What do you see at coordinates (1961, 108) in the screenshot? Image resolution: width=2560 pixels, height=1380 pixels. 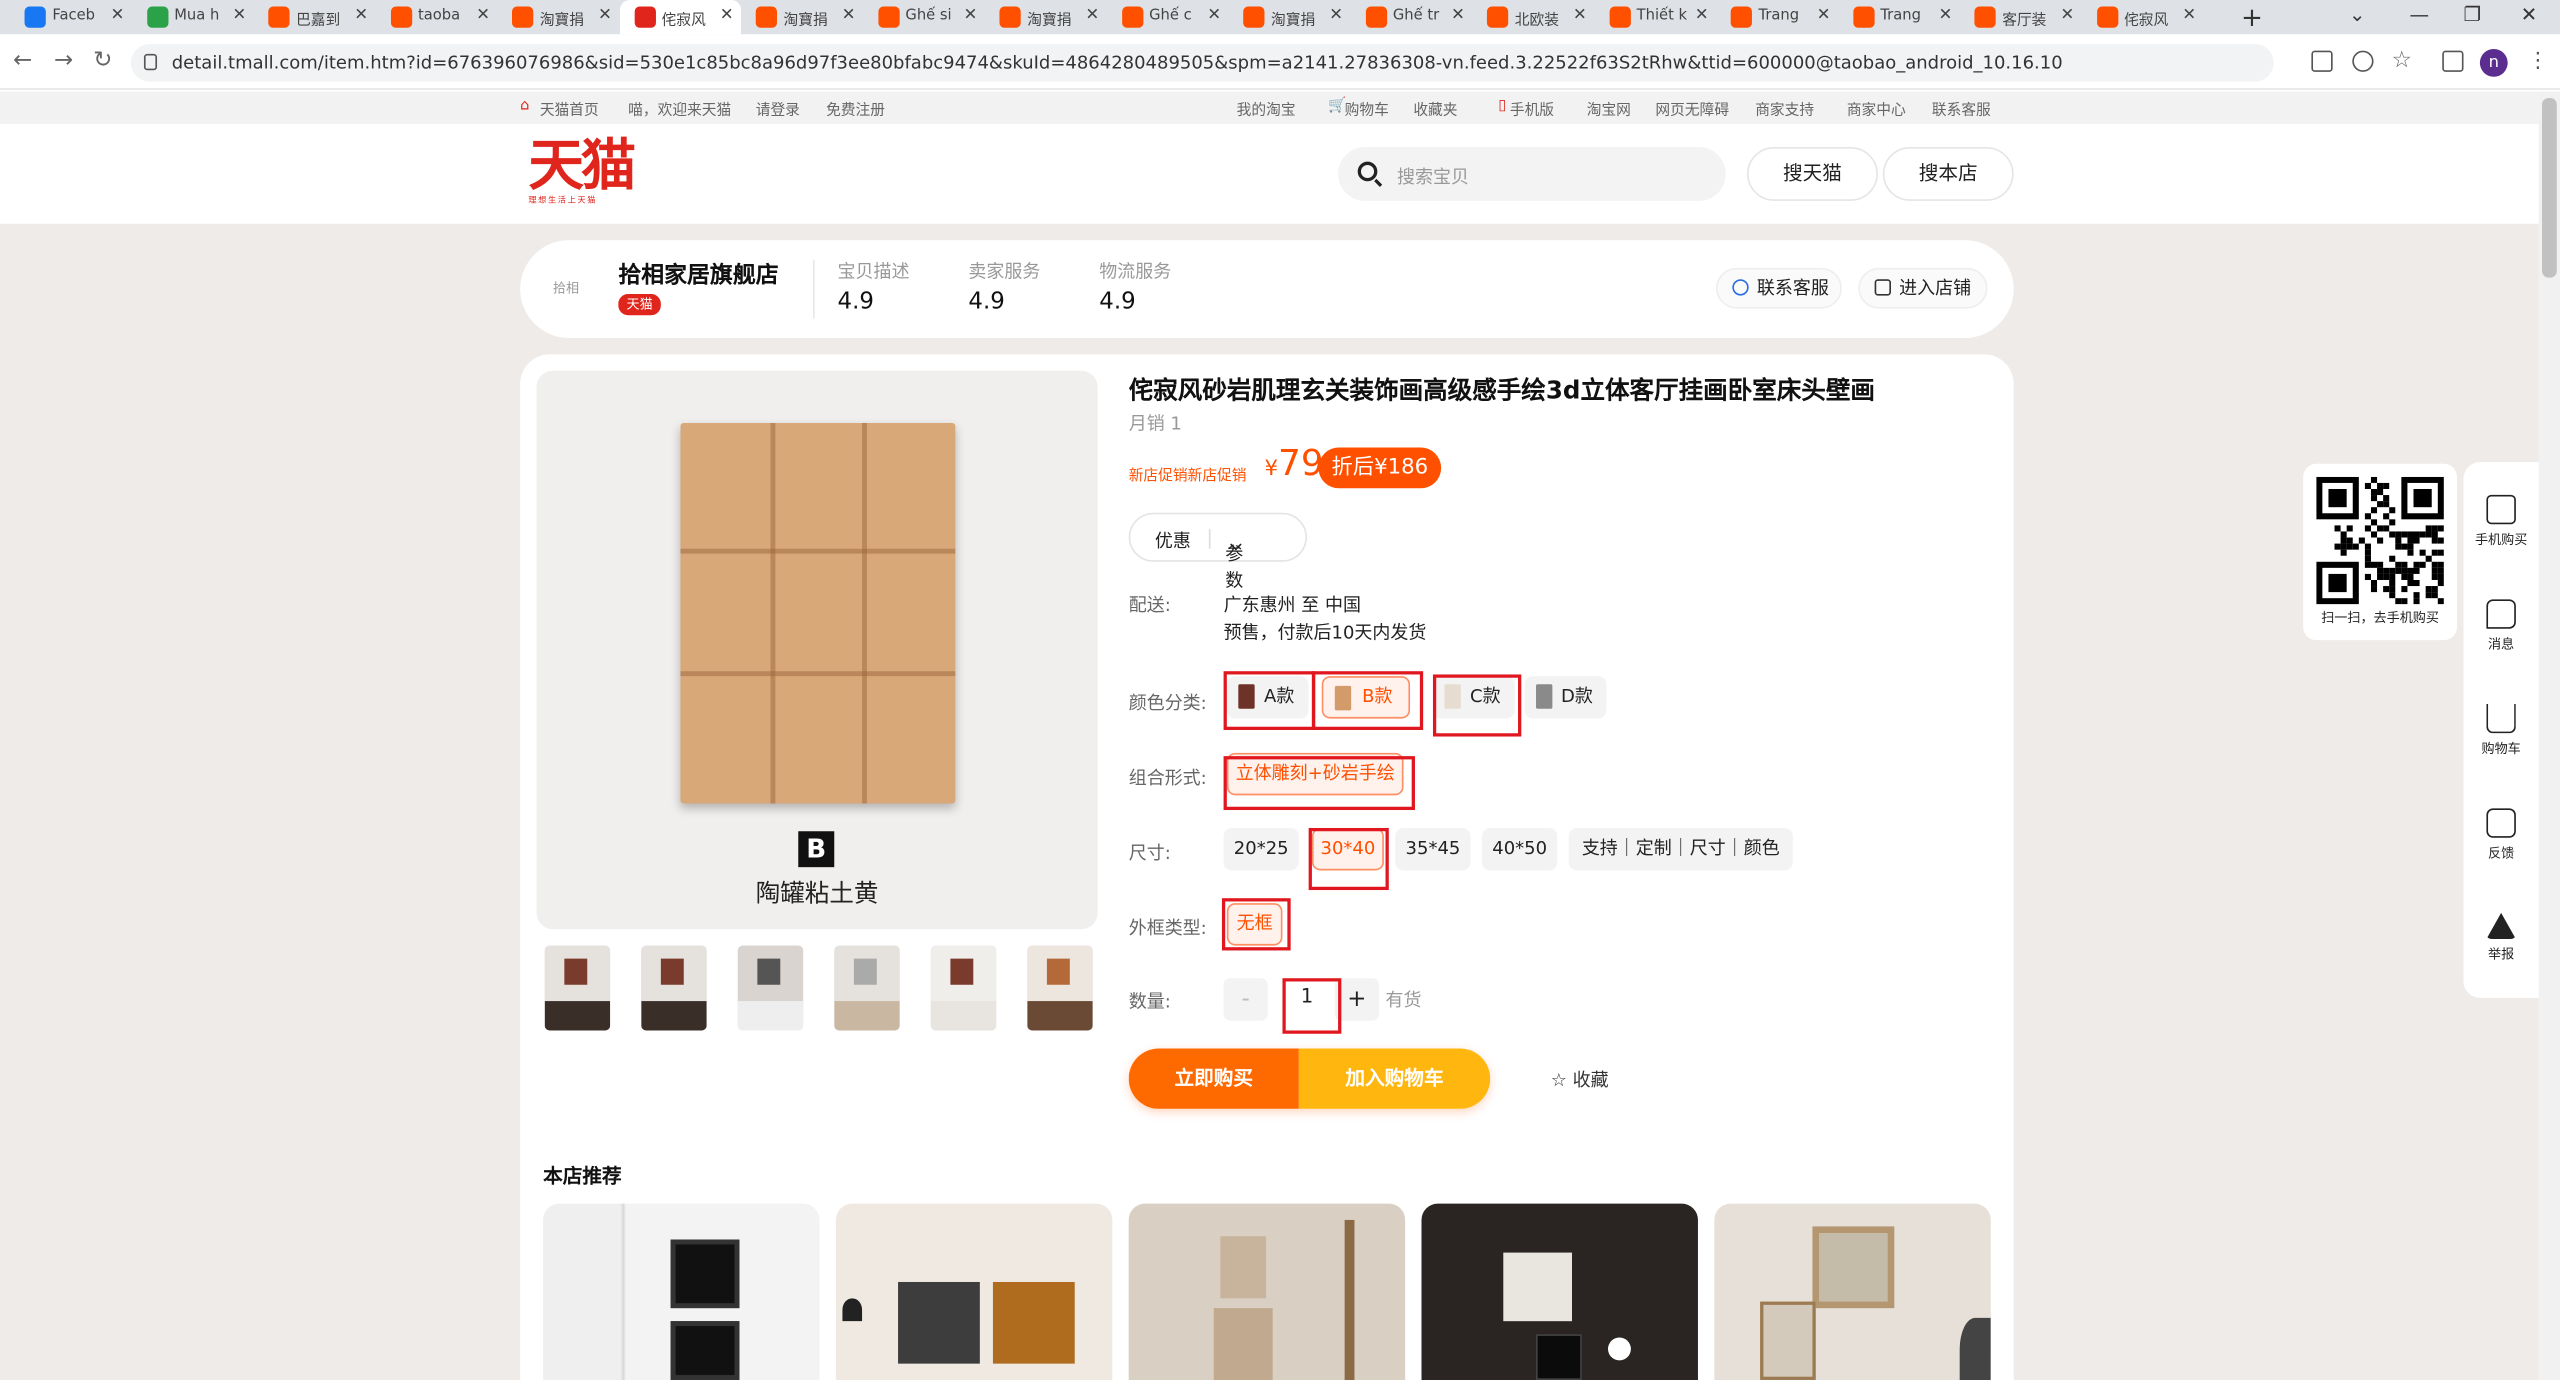 I see `contact-service-link: 联系客服` at bounding box center [1961, 108].